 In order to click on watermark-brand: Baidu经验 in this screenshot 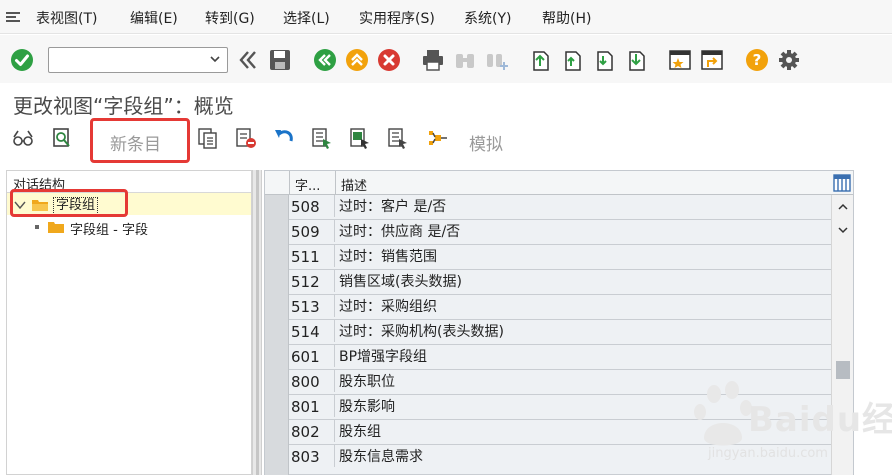, I will do `click(820, 420)`.